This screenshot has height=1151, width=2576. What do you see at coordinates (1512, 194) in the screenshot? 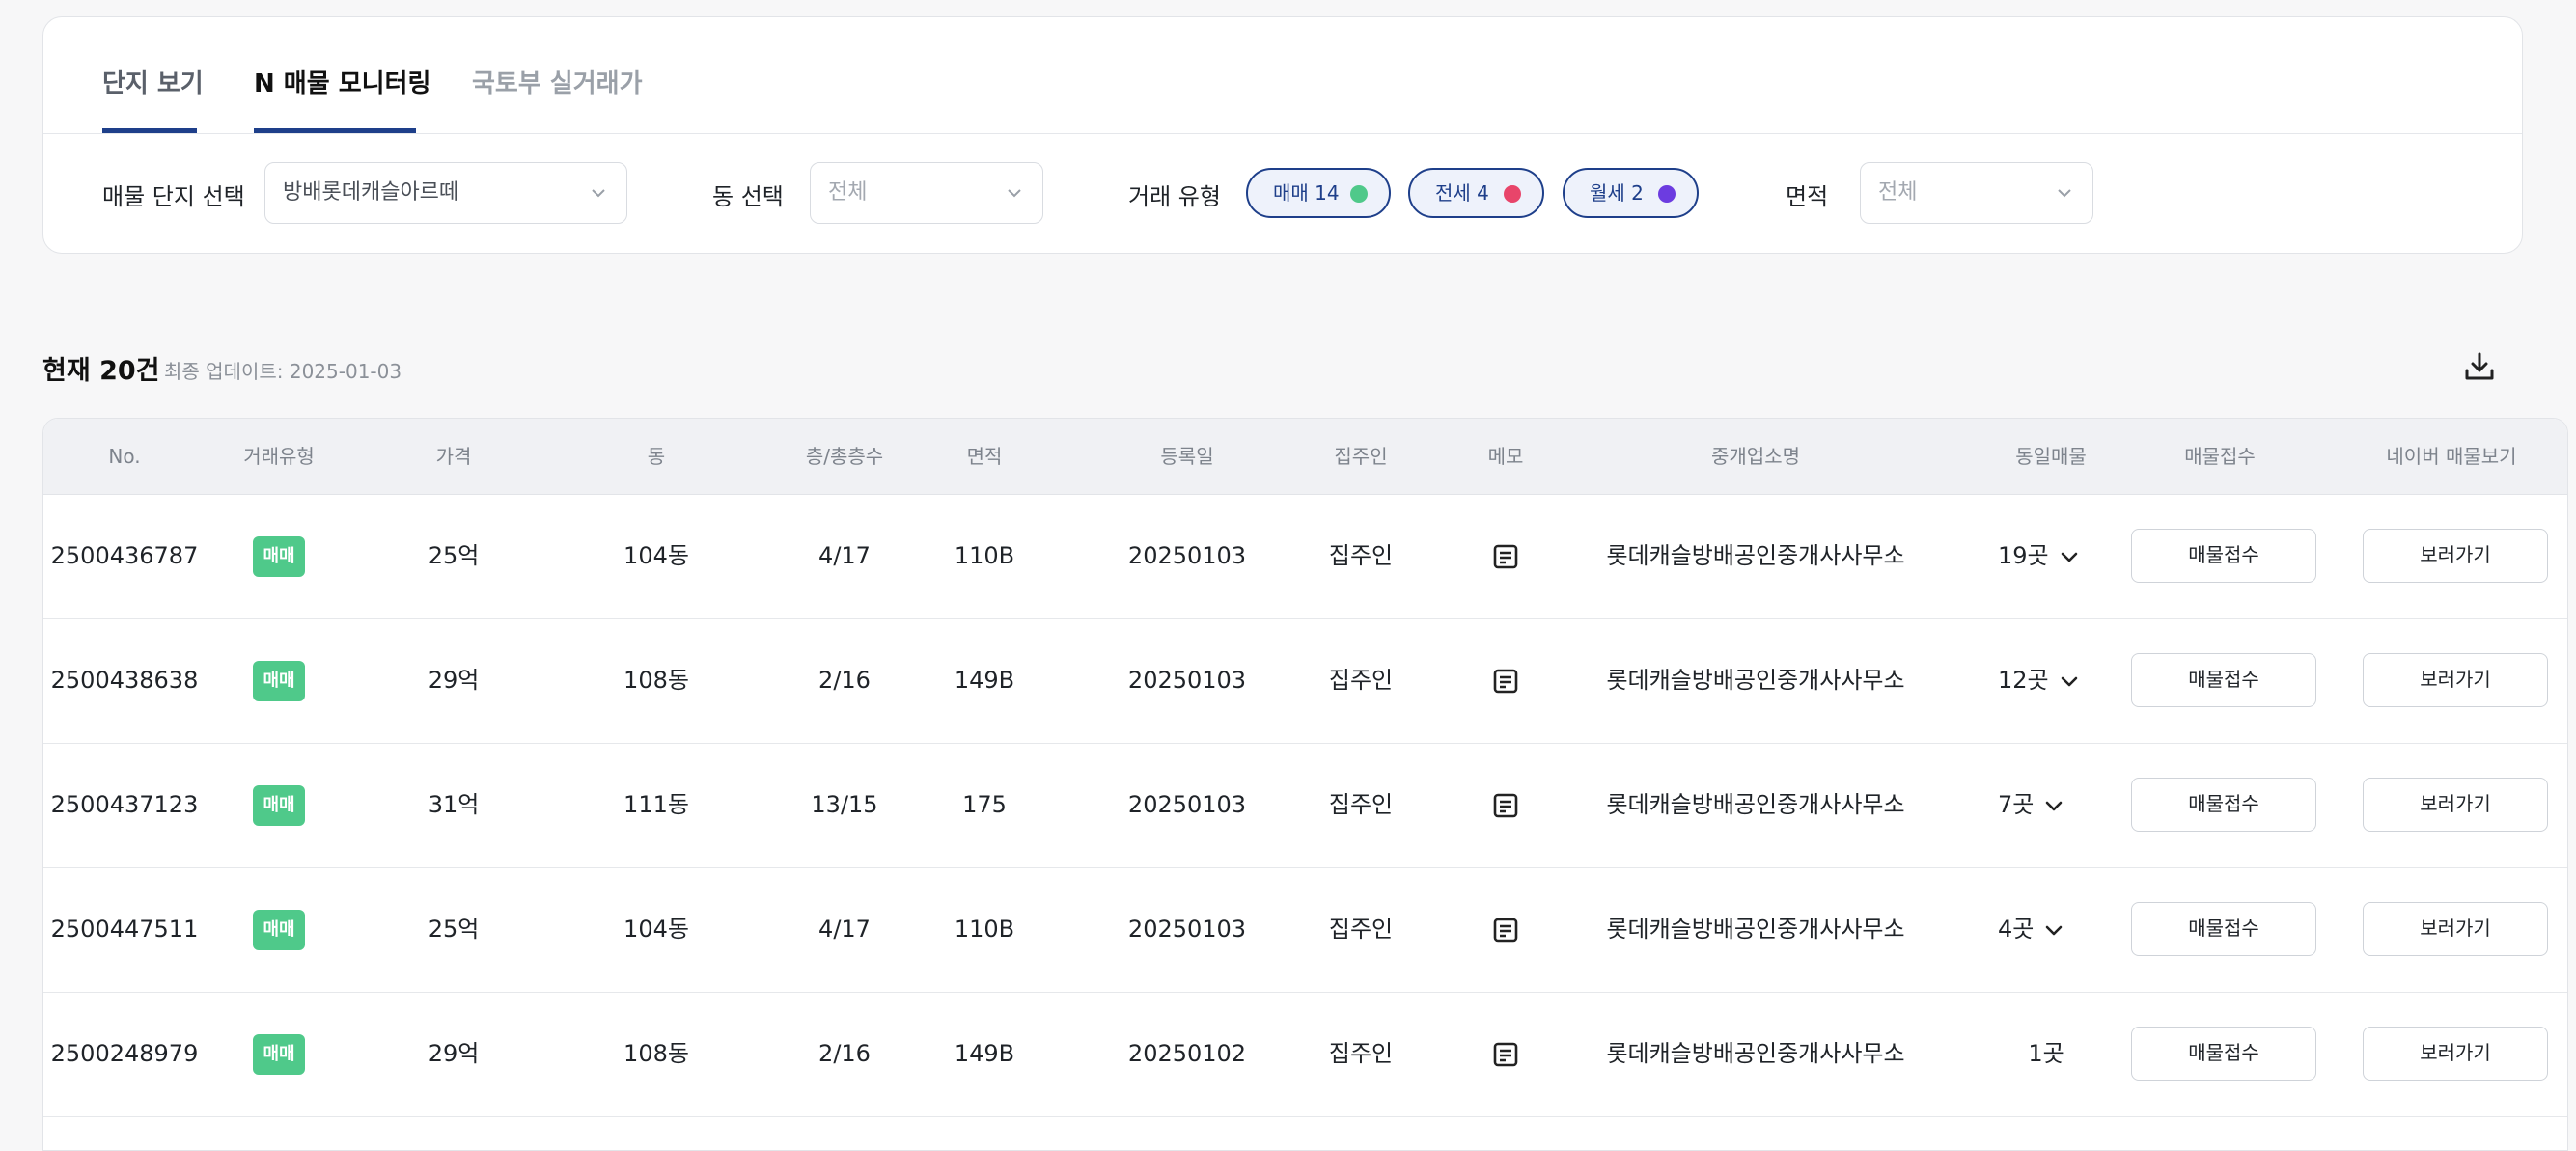
I see `red-dot-icon` at bounding box center [1512, 194].